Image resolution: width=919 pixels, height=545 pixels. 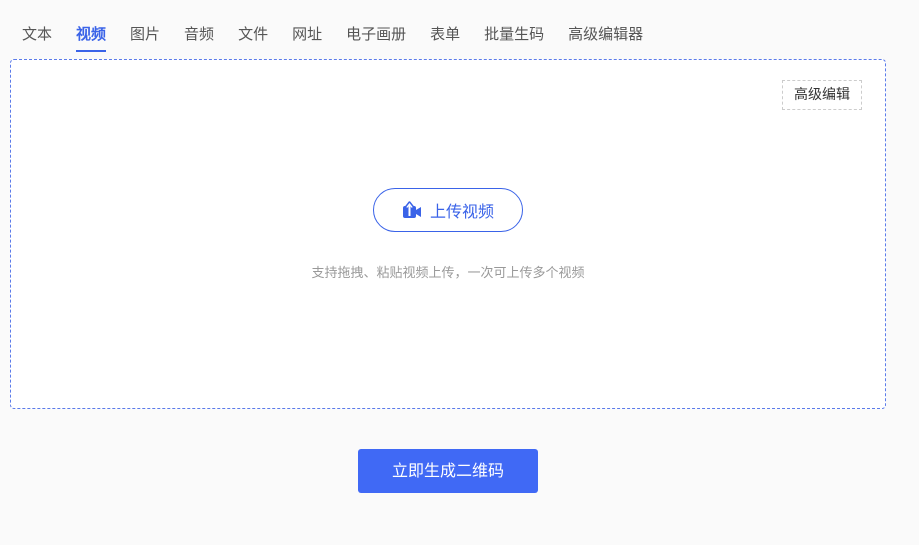 What do you see at coordinates (344, 37) in the screenshot?
I see `tab-bar: 文本 视频 图片 音频 文件 网址 电子画册 表单 批量生码 高级编辑器` at bounding box center [344, 37].